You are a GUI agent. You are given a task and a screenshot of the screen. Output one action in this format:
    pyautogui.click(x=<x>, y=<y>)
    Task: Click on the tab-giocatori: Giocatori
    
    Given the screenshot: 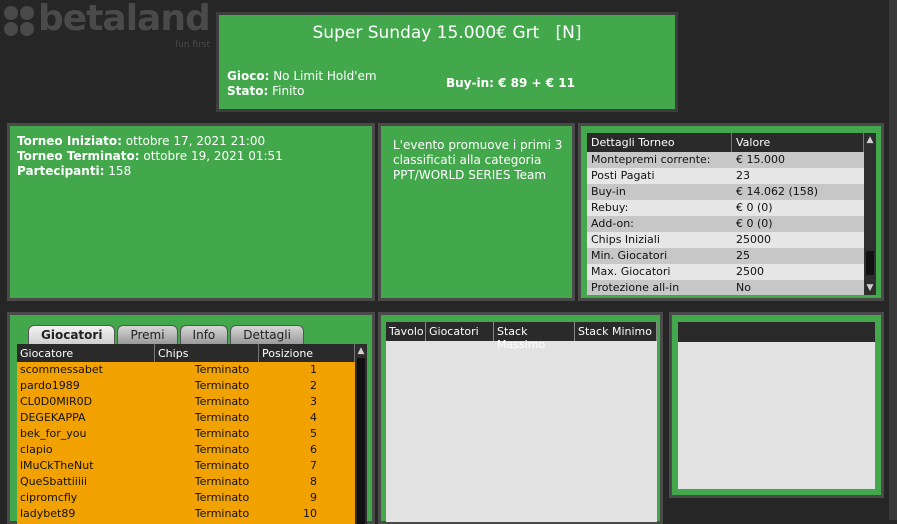 What is the action you would take?
    pyautogui.click(x=72, y=335)
    